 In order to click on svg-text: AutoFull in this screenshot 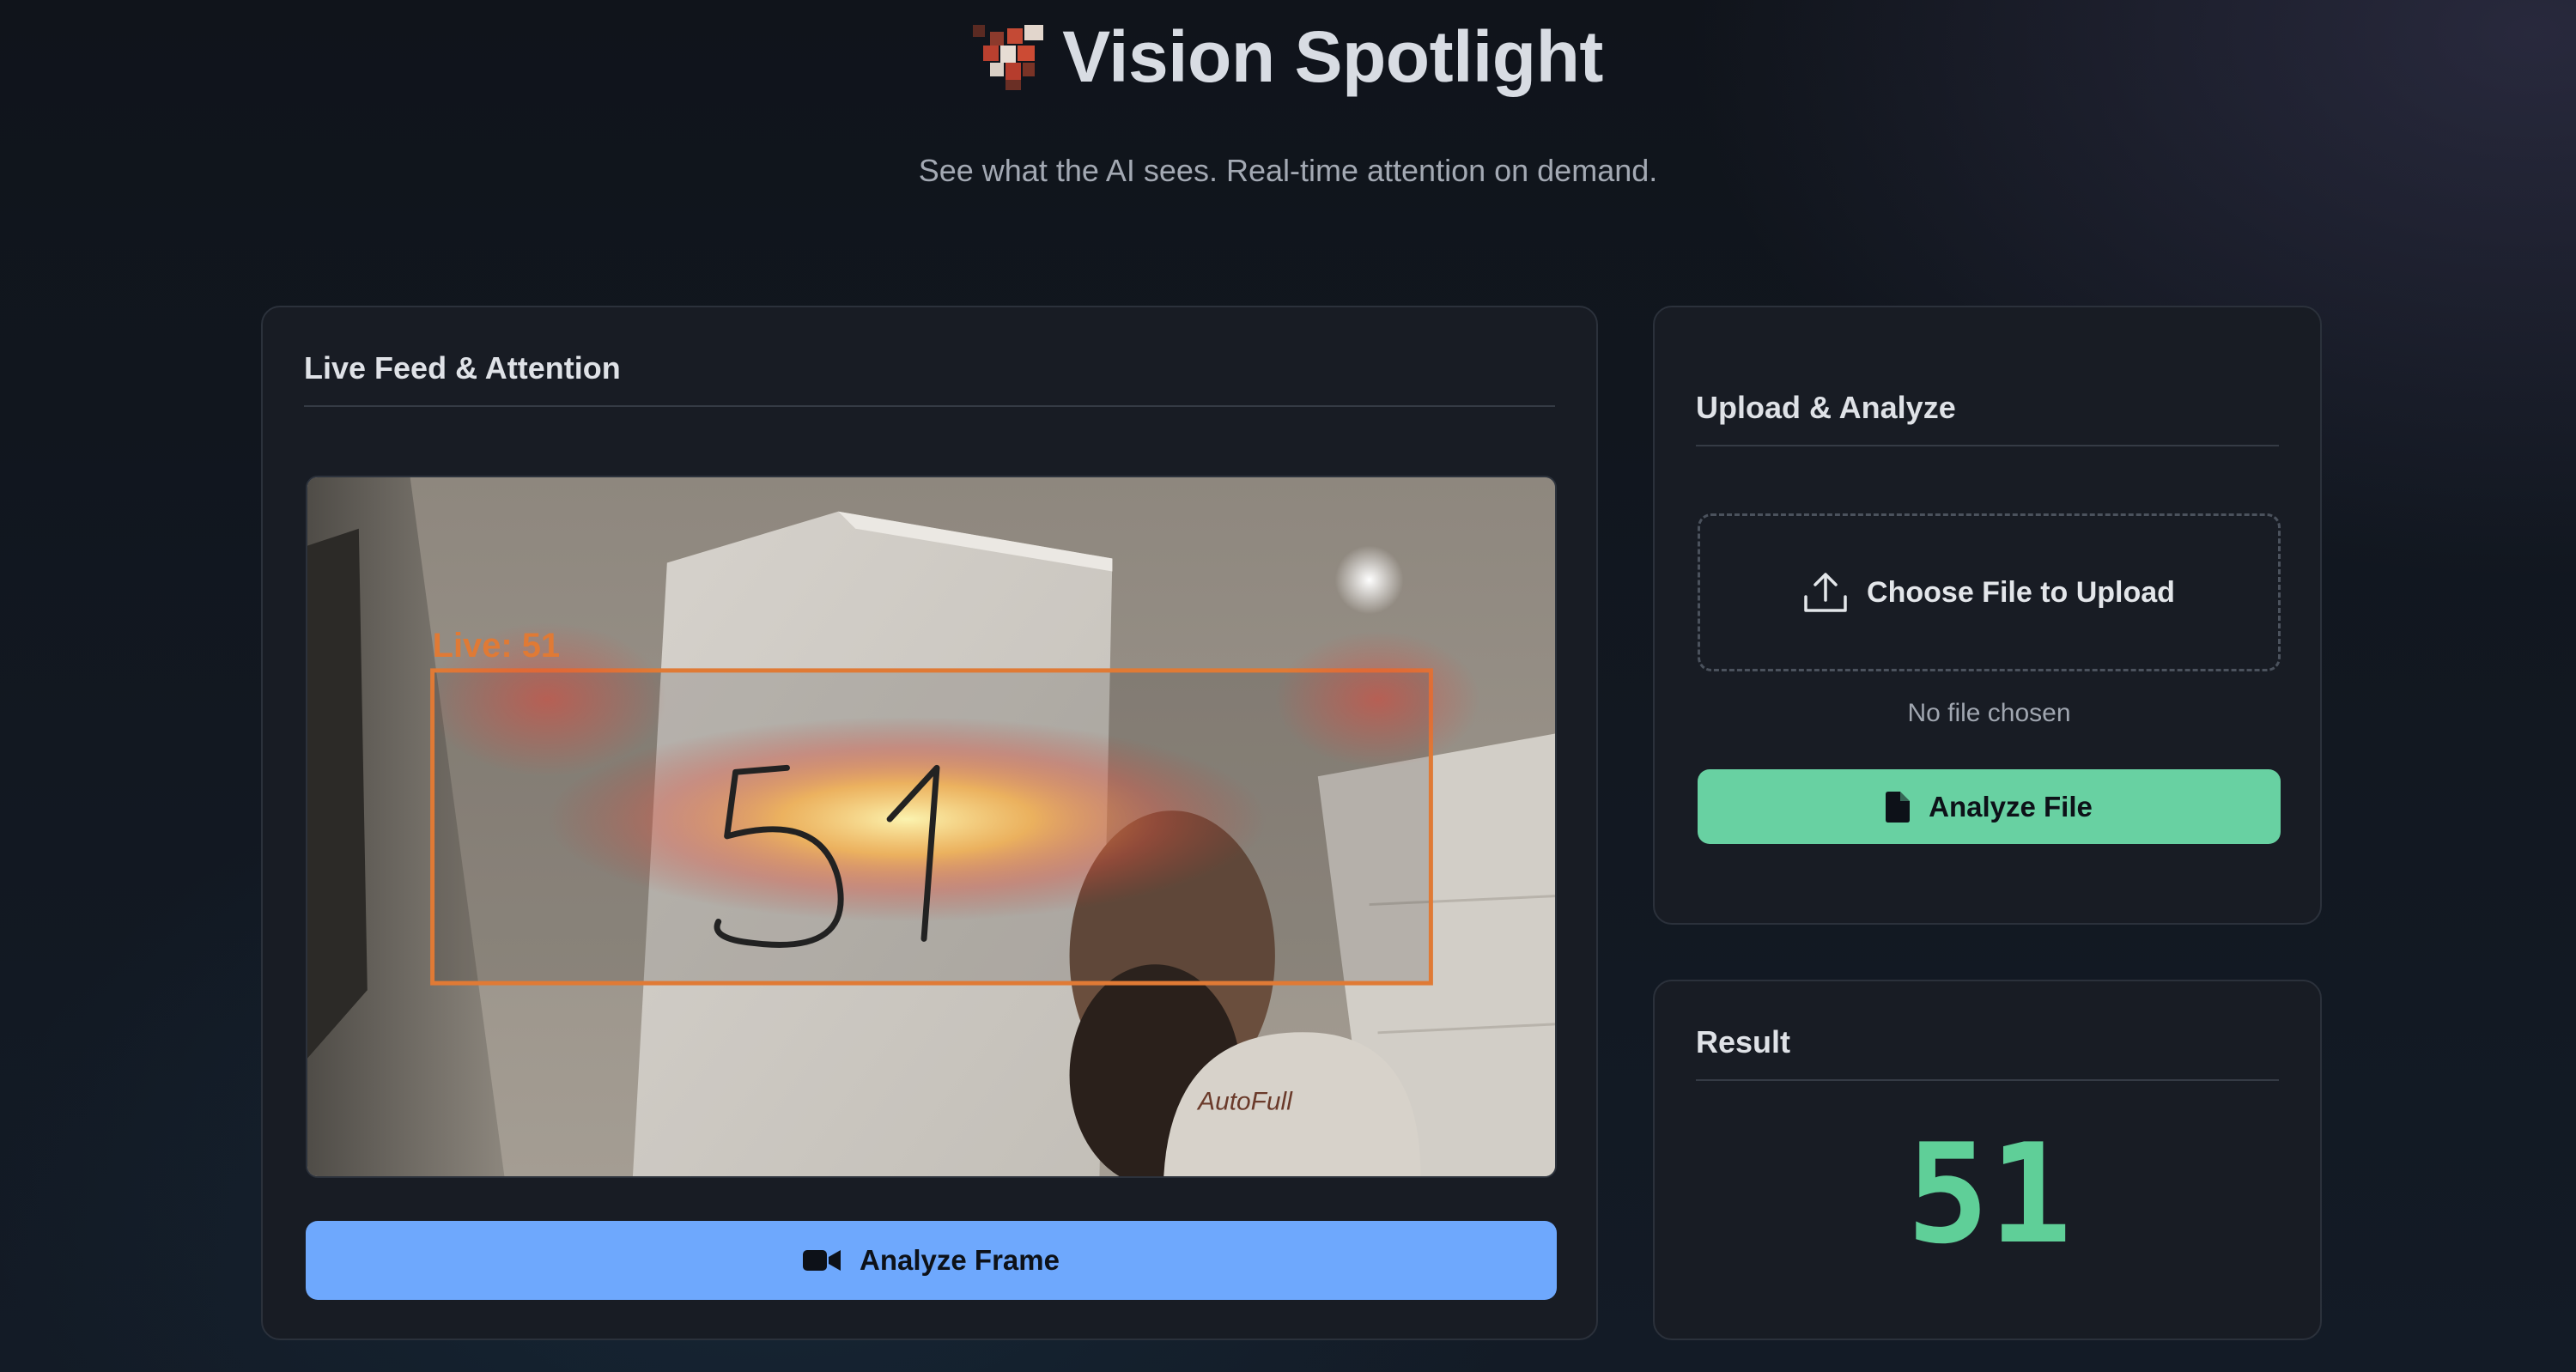, I will do `click(1244, 1101)`.